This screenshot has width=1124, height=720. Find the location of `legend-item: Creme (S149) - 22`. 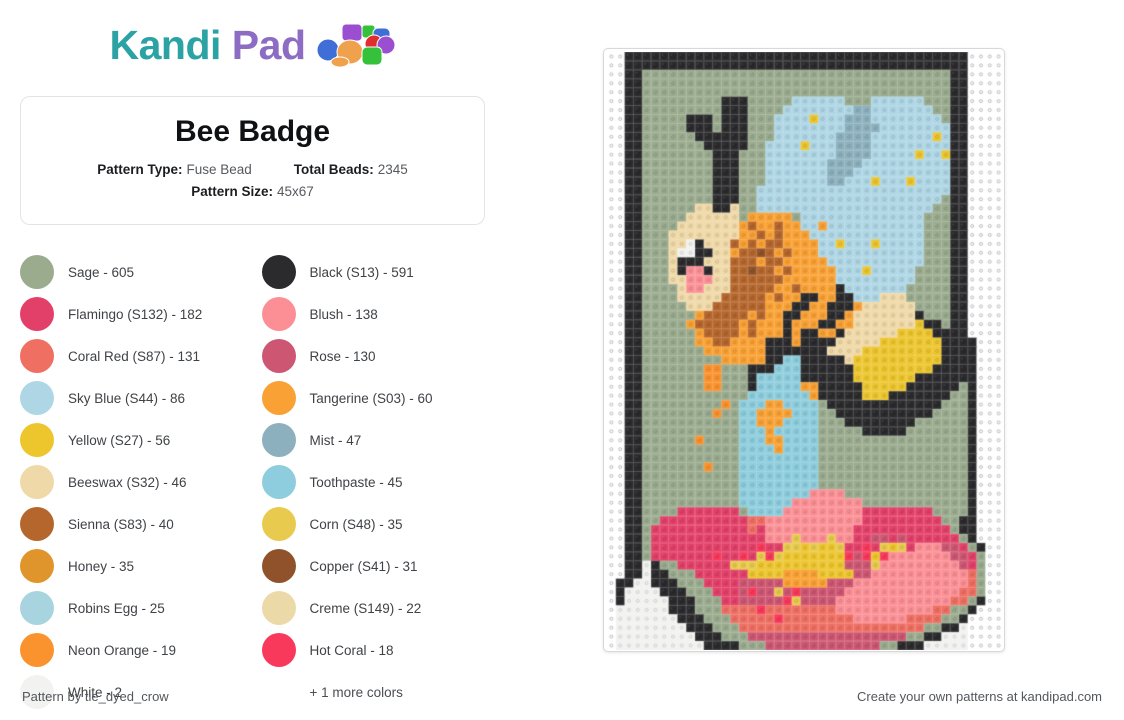

legend-item: Creme (S149) - 22 is located at coordinates (373, 608).